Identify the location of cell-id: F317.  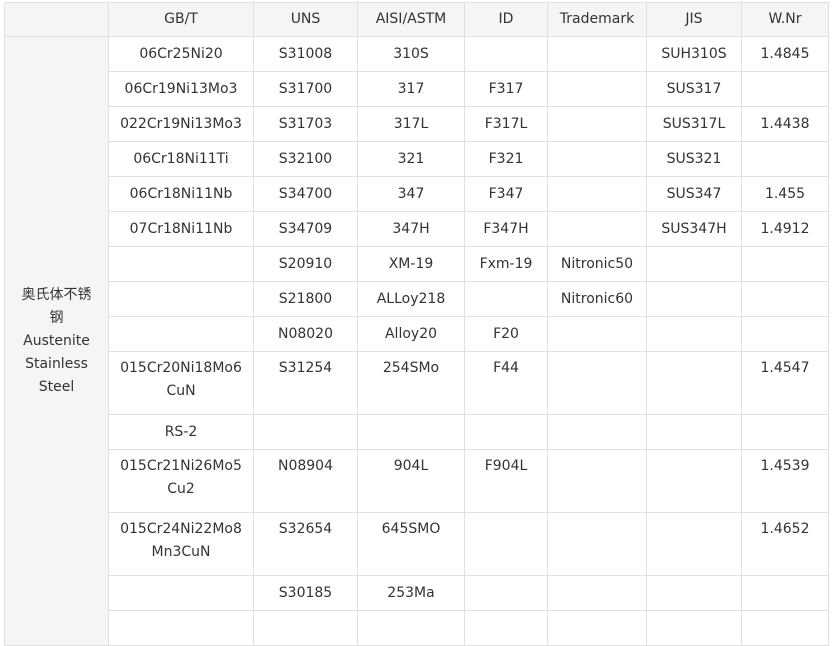
(506, 89).